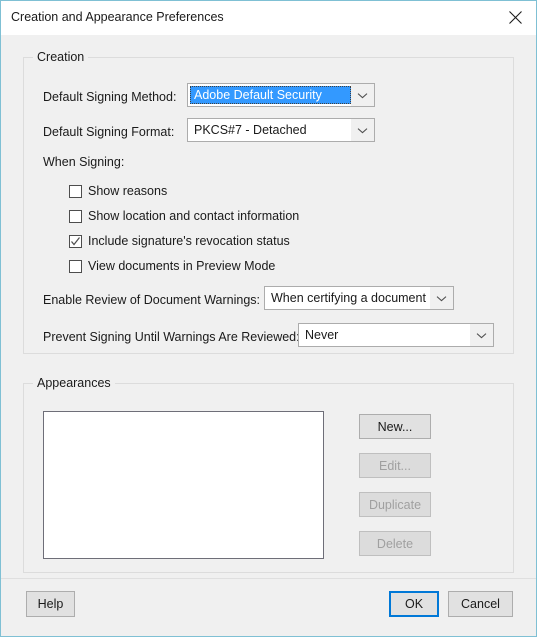 The height and width of the screenshot is (637, 537). What do you see at coordinates (270, 95) in the screenshot?
I see `default-signing-method-value: Adobe Default Security` at bounding box center [270, 95].